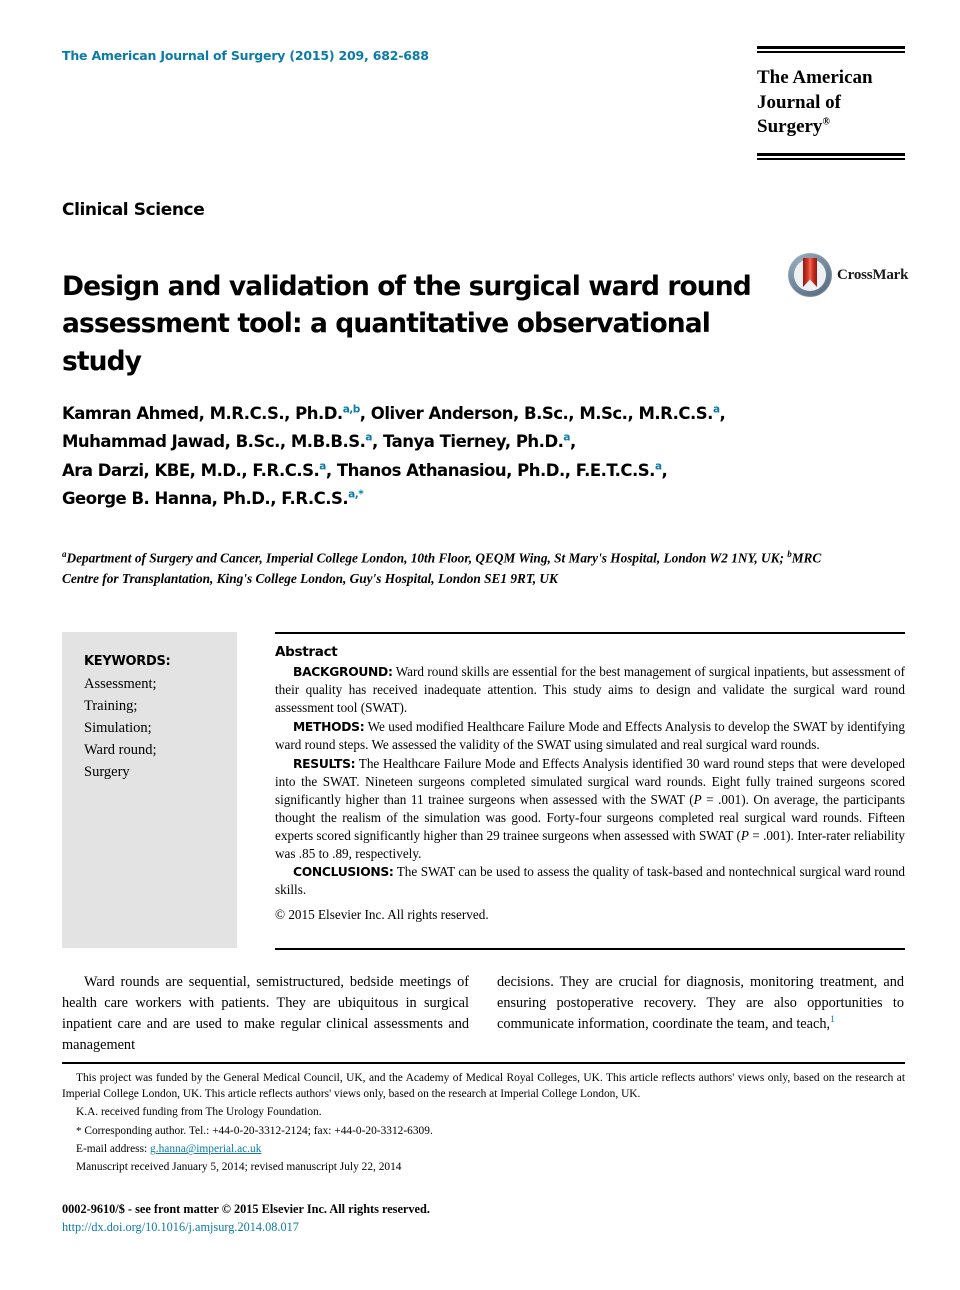 This screenshot has width=960, height=1290. Describe the element at coordinates (831, 49) in the screenshot. I see `logo-rule-top` at that location.